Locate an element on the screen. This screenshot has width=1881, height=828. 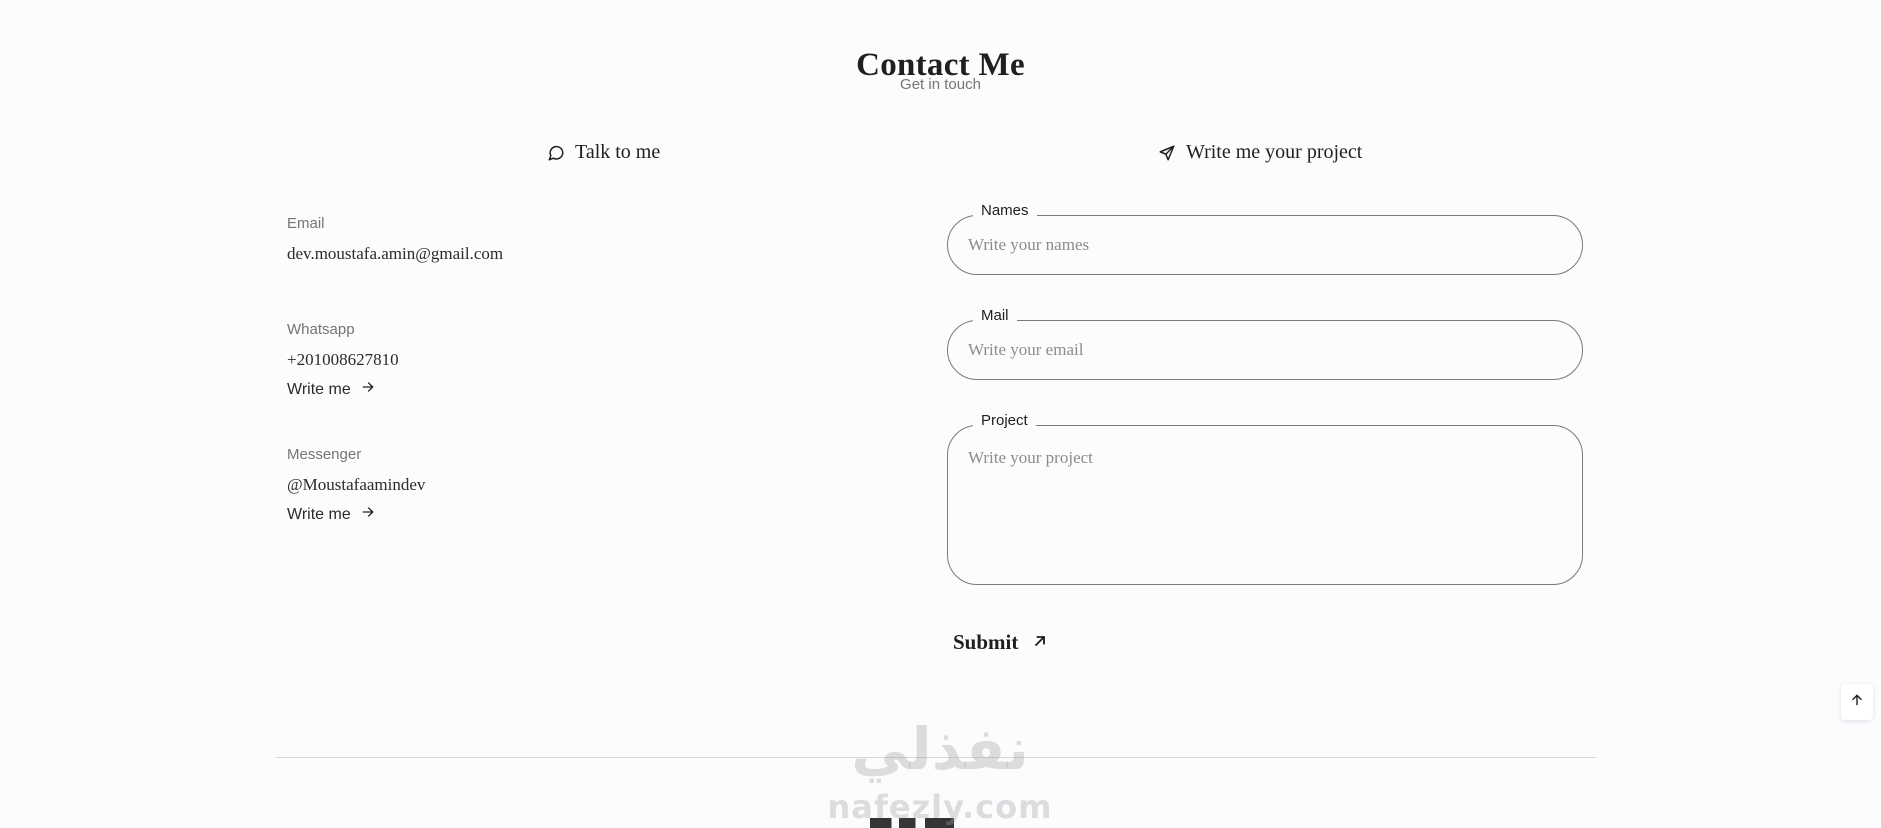
send-icon is located at coordinates (1167, 153).